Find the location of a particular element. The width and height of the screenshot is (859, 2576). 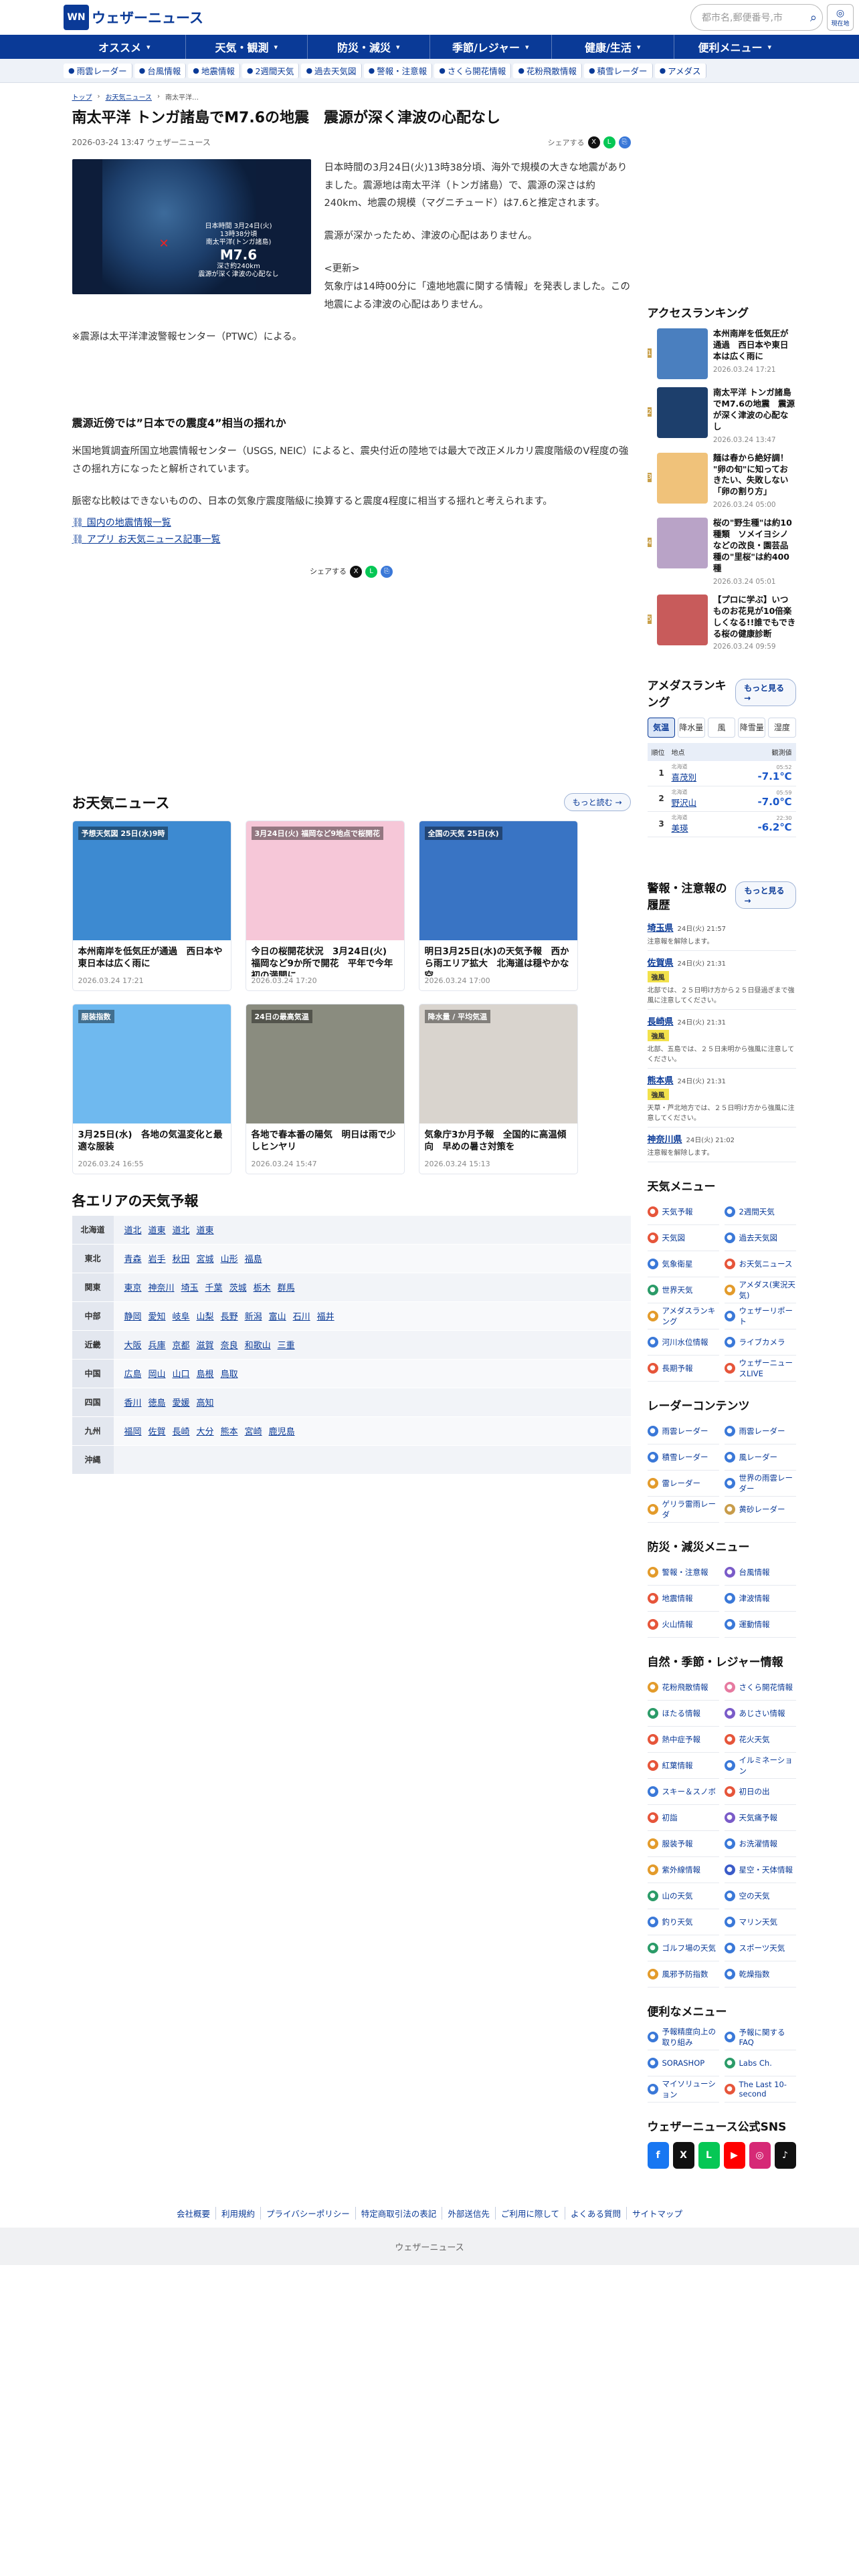

area-pref-link: 香川 is located at coordinates (133, 1402).